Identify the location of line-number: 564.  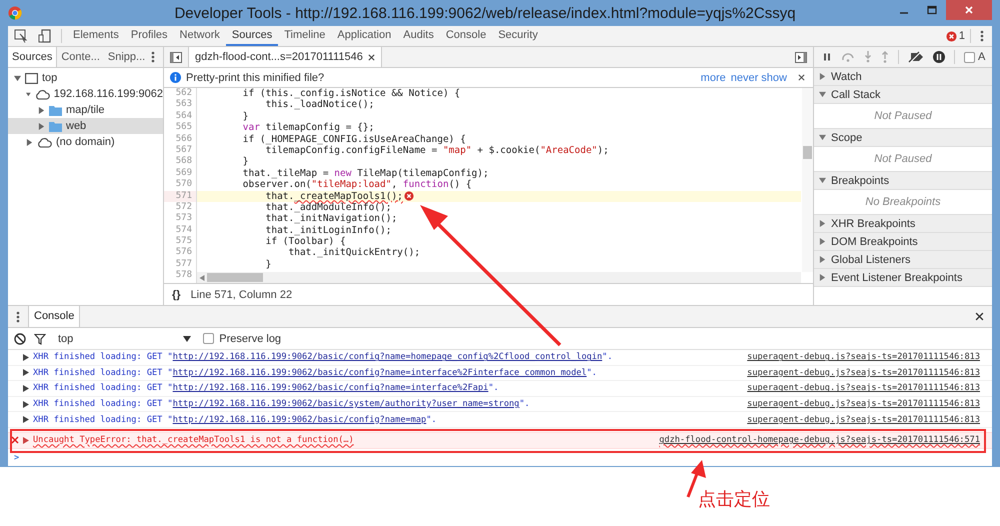
(183, 116).